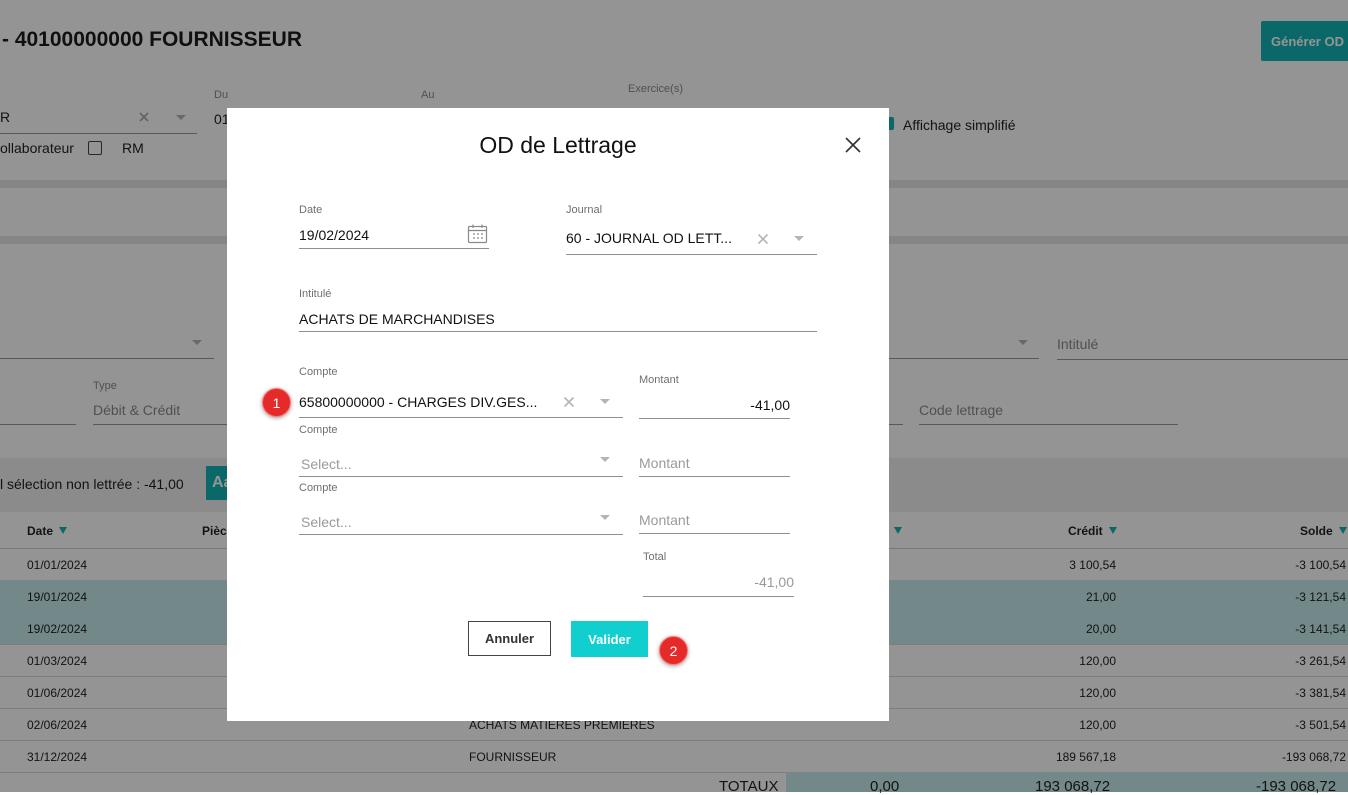 The image size is (1348, 795). What do you see at coordinates (714, 405) in the screenshot?
I see `montant-field: -41,00` at bounding box center [714, 405].